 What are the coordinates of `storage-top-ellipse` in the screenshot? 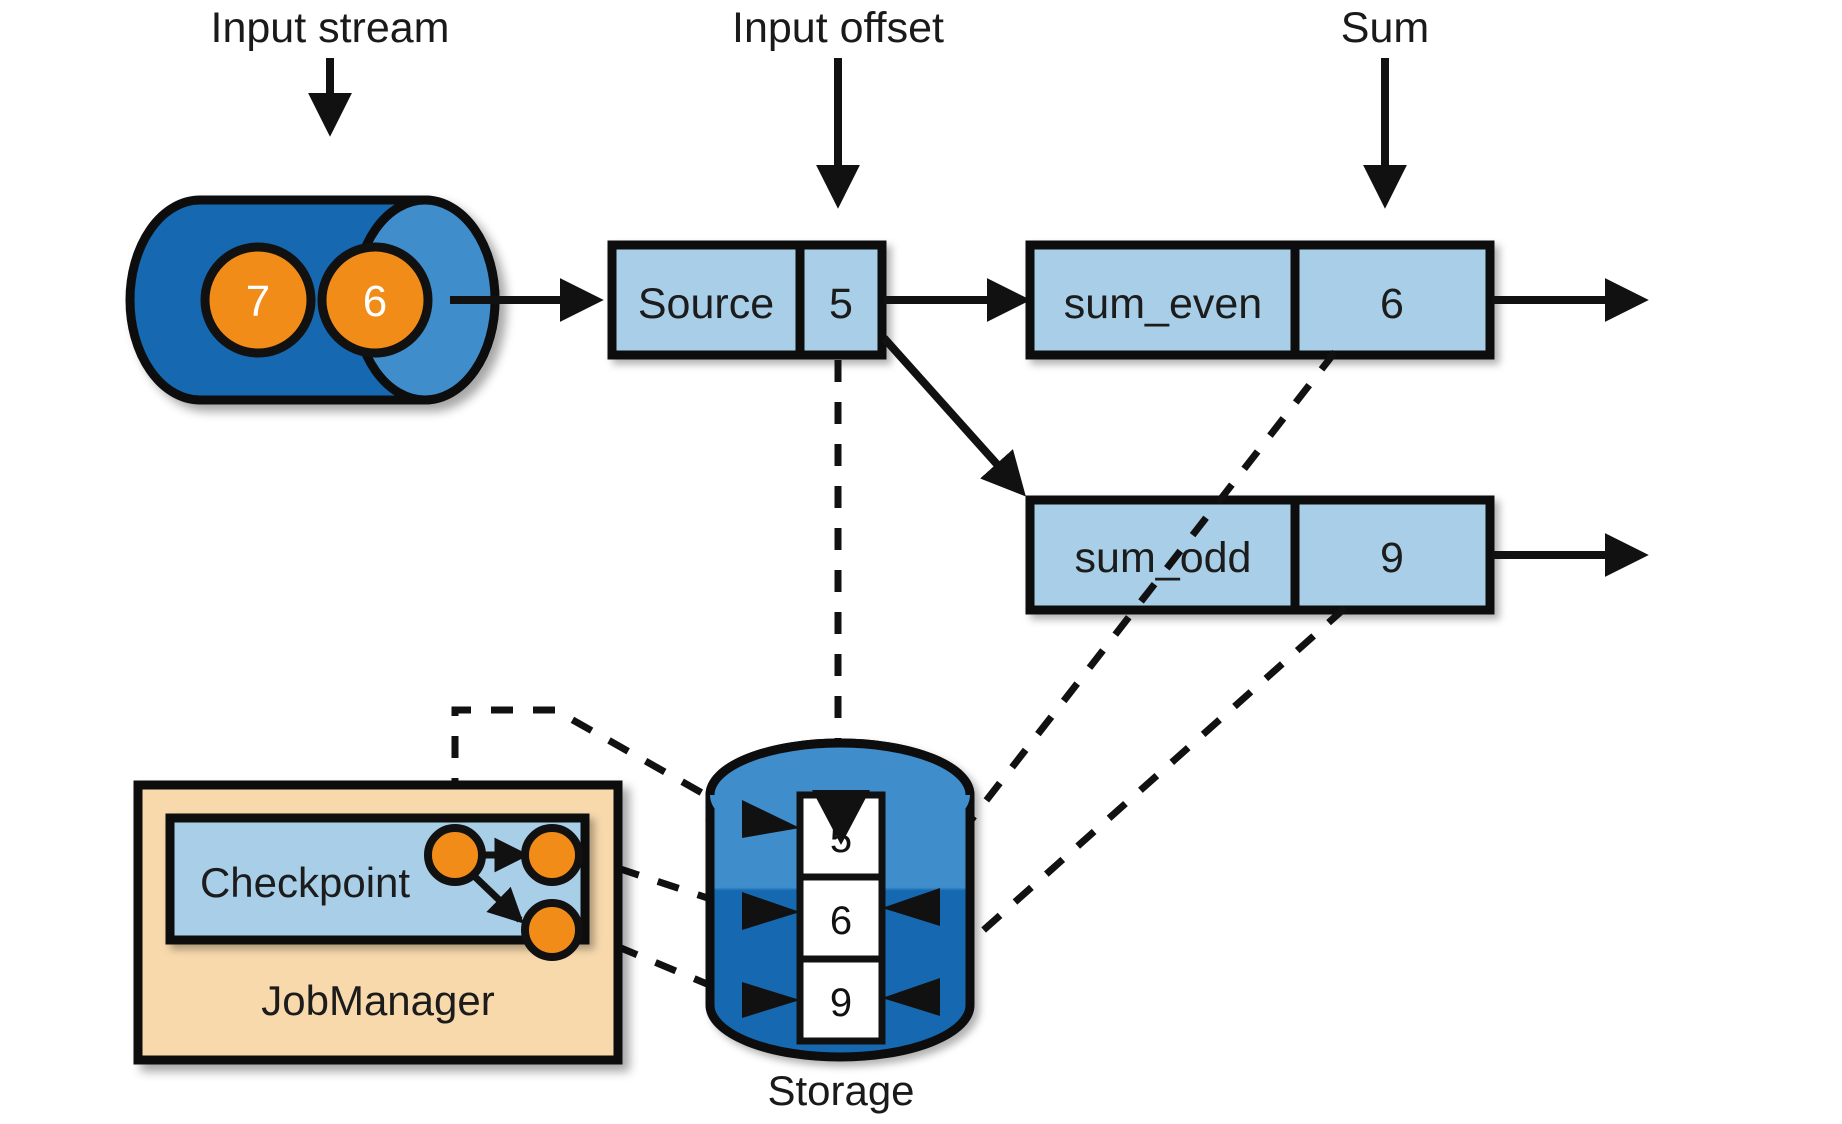 It's located at (840, 767).